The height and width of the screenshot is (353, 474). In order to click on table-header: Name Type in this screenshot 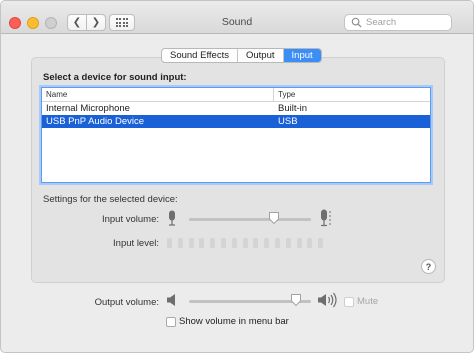, I will do `click(236, 95)`.